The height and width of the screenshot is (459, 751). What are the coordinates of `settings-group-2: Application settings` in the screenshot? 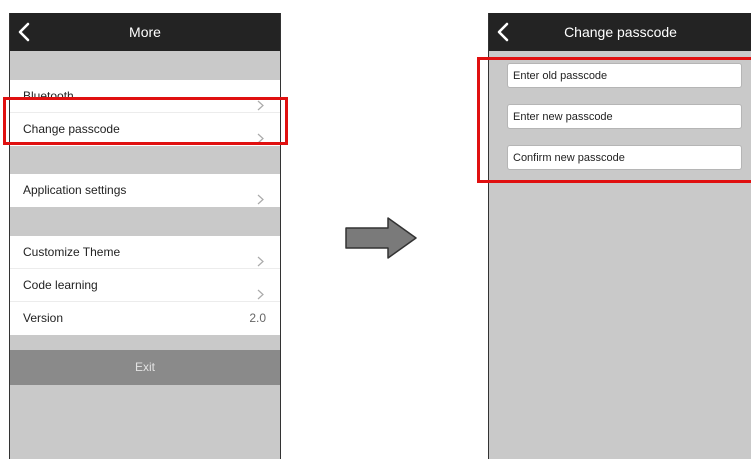 It's located at (145, 190).